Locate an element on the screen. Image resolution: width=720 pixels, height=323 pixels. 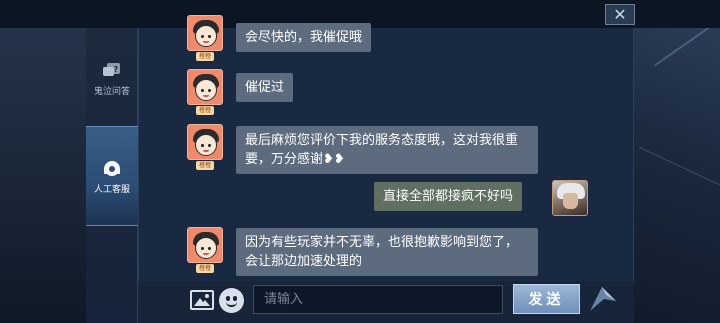
sidebar-item-customer-service: 人工客服 is located at coordinates (112, 176).